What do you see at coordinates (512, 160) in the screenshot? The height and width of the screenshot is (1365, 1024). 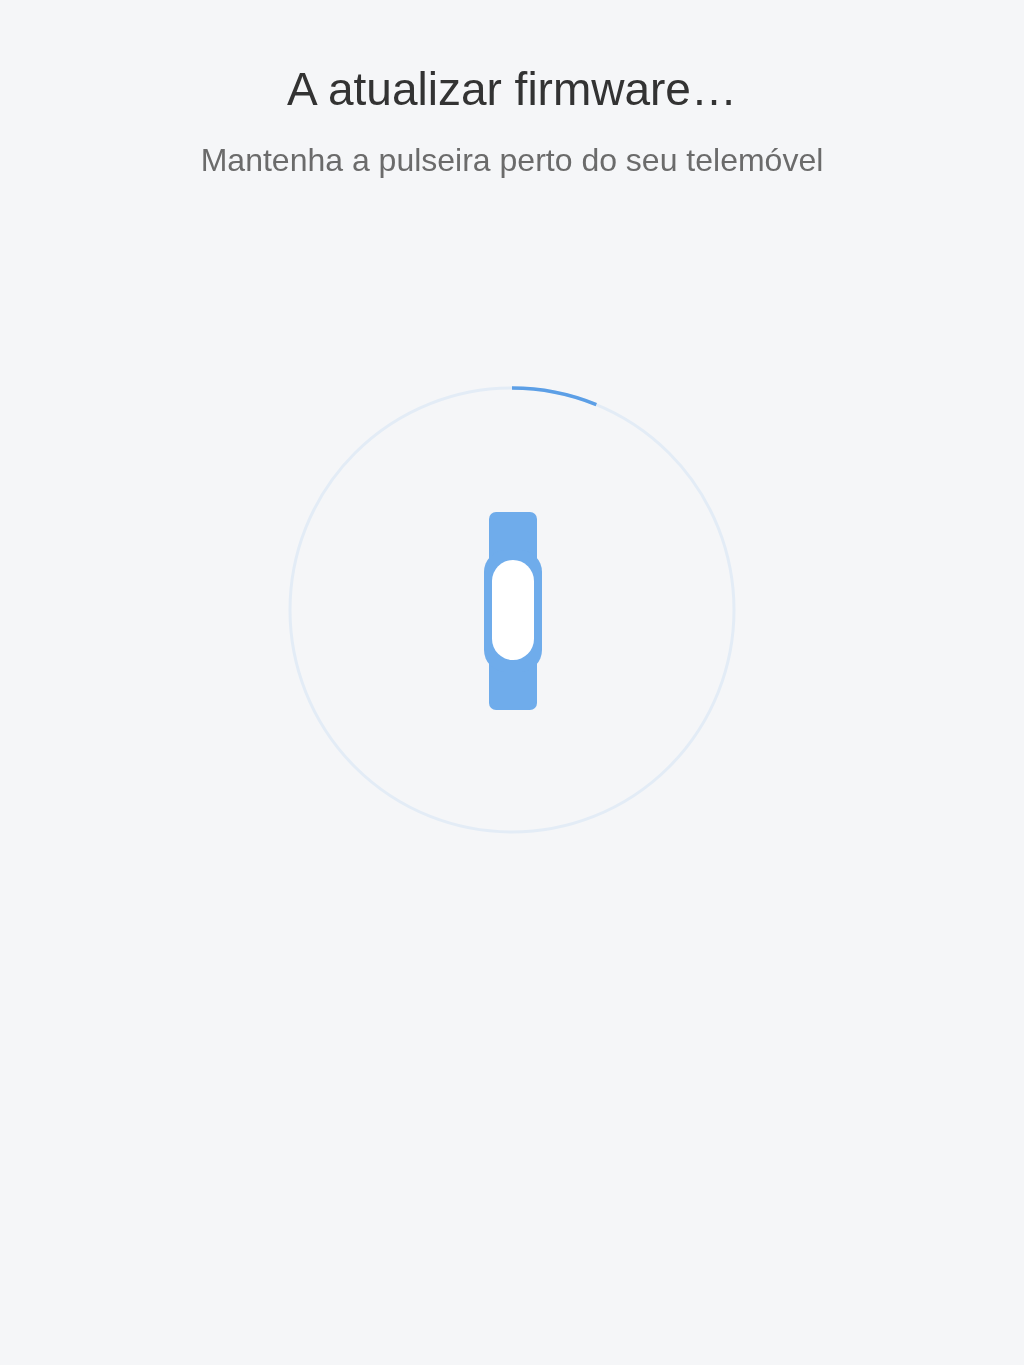 I see `instruction-text: Mantenha a pulseira perto do seu telemóvel` at bounding box center [512, 160].